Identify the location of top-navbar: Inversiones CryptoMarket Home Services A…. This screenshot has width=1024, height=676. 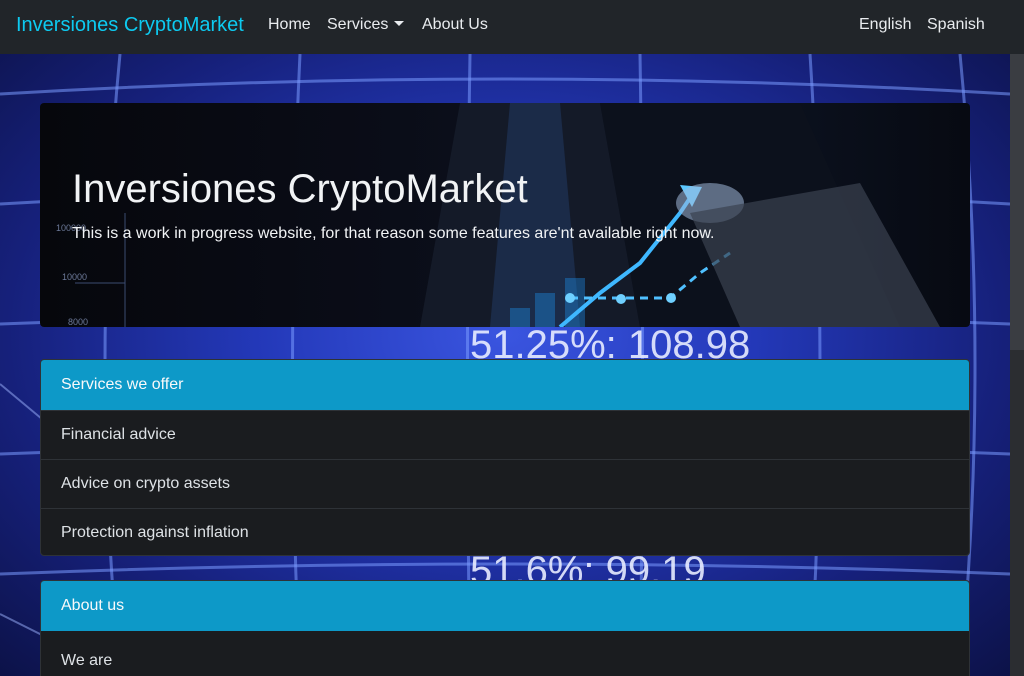
(512, 27).